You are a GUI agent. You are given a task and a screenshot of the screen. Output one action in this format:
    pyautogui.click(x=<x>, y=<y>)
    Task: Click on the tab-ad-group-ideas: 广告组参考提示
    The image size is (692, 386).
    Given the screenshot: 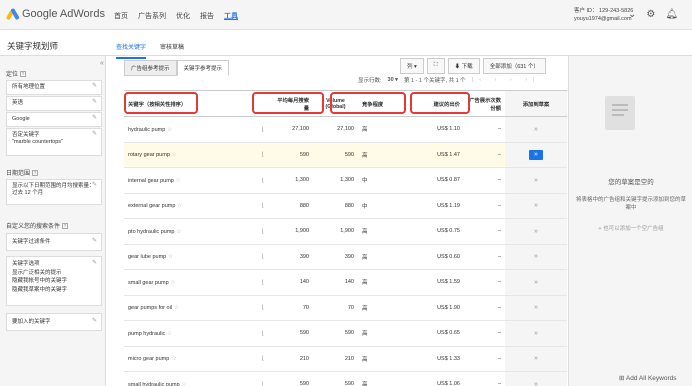 What is the action you would take?
    pyautogui.click(x=150, y=68)
    